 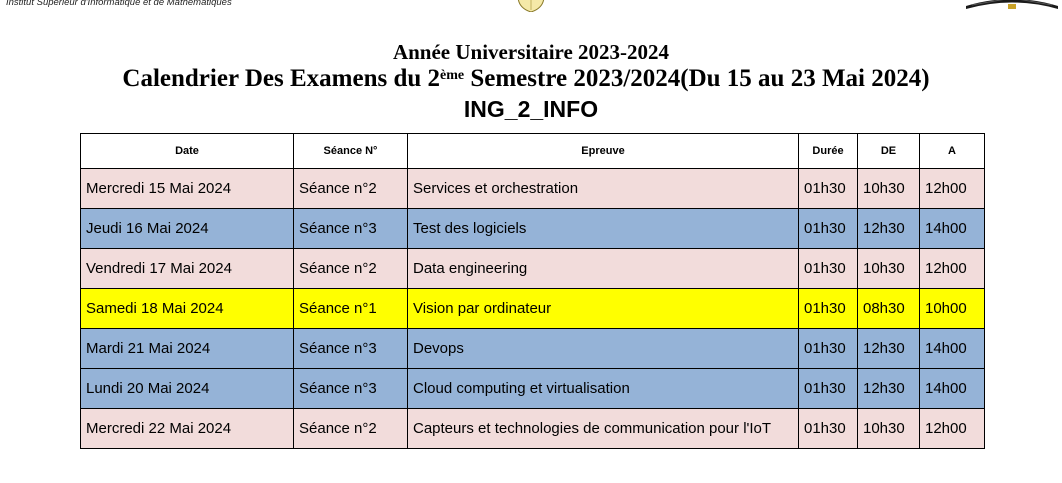 I want to click on epreuve-cell: Devops, so click(x=603, y=348).